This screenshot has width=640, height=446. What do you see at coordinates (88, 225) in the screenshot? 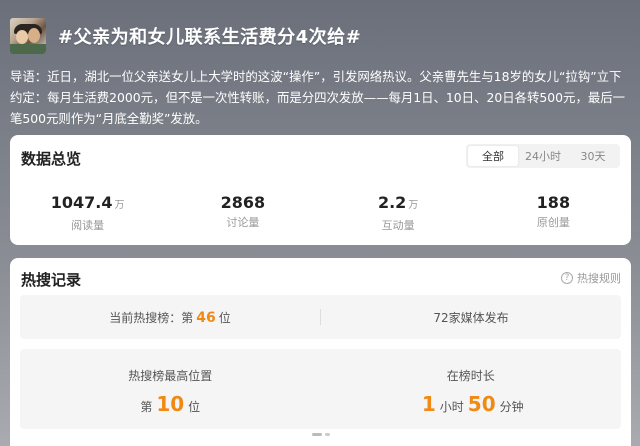
I see `stat-reads-label: 阅读量` at bounding box center [88, 225].